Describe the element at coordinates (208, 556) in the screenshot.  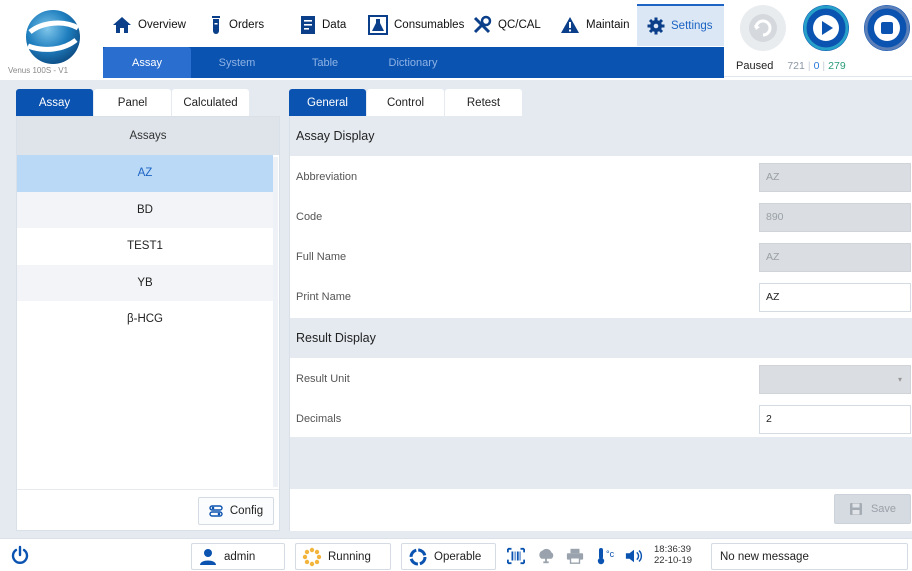
I see `user-icon` at that location.